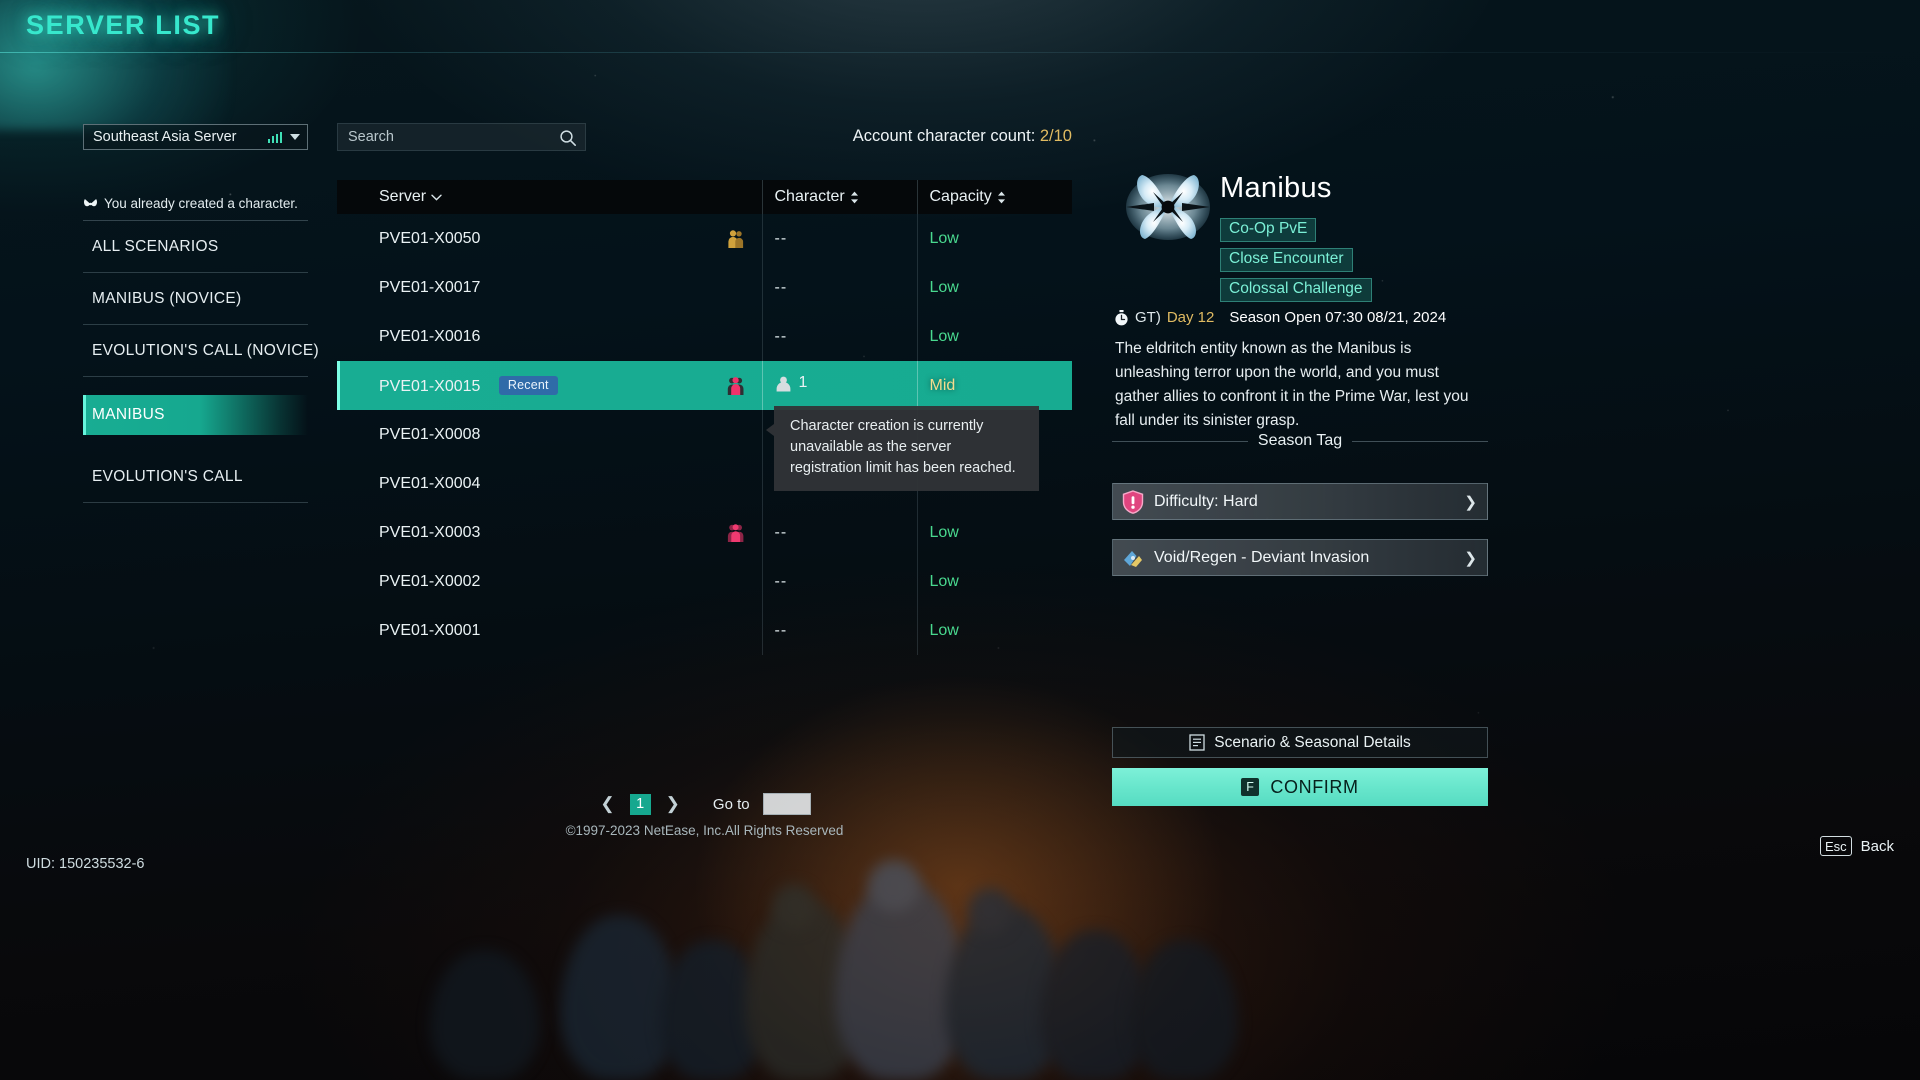  Describe the element at coordinates (839, 385) in the screenshot. I see `cell-character: 1` at that location.